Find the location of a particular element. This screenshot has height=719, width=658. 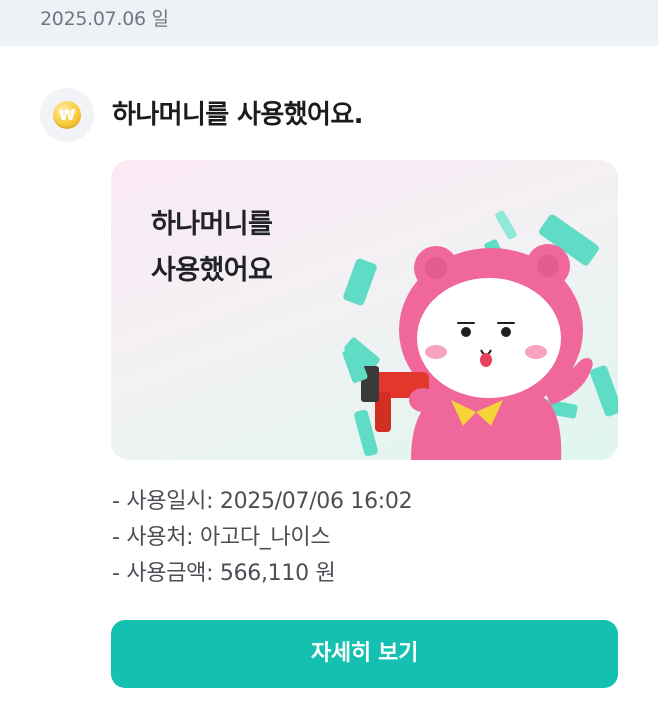

usage-datetime: - 사용일시: 2025/07/06 16:02 is located at coordinates (262, 501).